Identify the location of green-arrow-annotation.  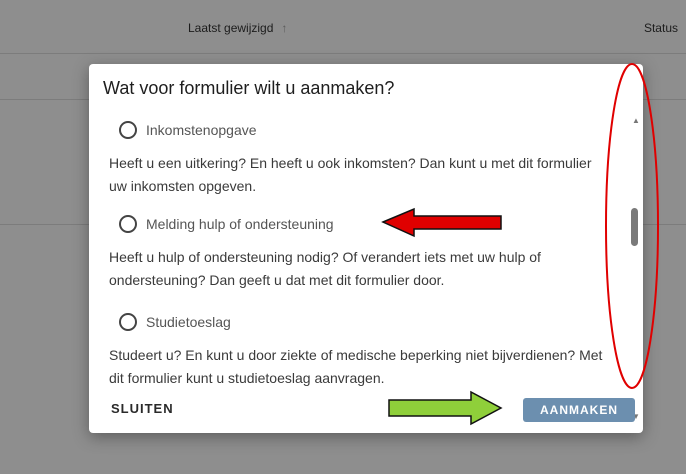
(445, 408).